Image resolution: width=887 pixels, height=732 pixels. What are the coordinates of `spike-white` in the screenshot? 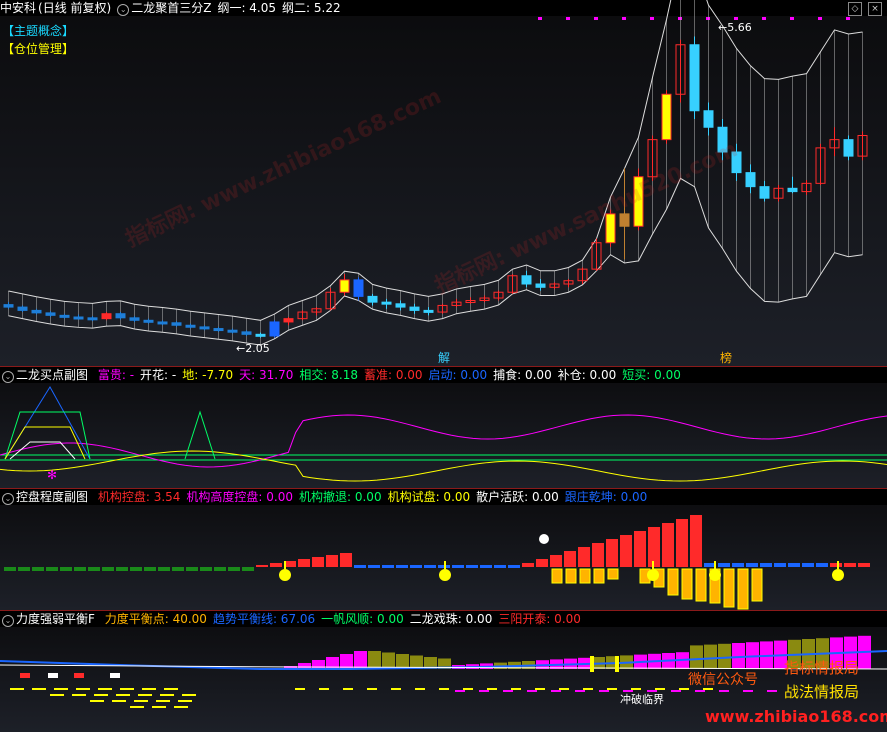 It's located at (42, 450).